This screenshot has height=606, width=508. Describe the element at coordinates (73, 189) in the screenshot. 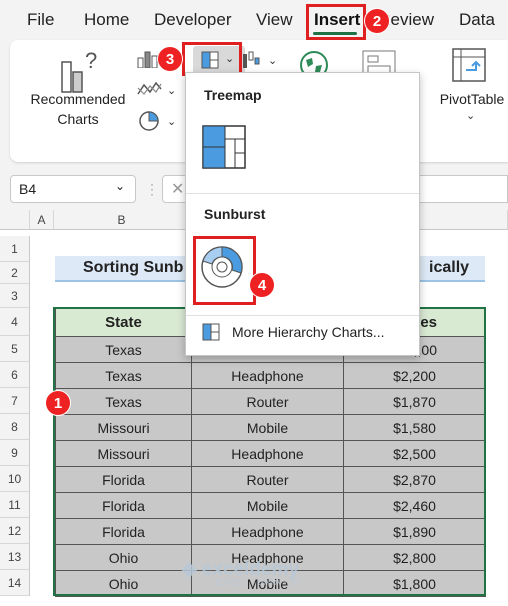

I see `name-box: B4 ⌄` at that location.